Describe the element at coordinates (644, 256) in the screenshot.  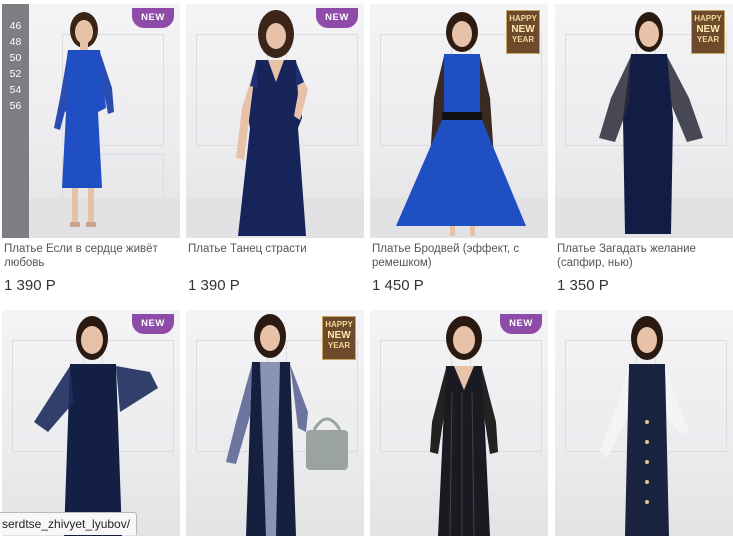
I see `product-name: Платье Загадать желание (сапфир, нью)` at that location.